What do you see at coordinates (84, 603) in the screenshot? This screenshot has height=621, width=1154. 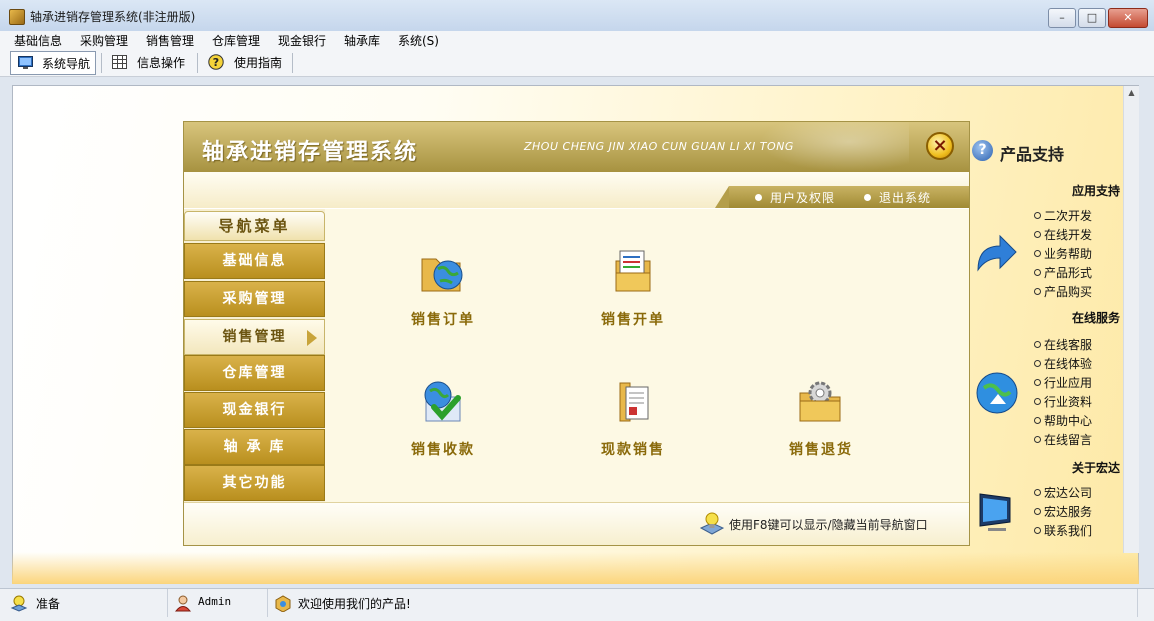 I see `status-ready-cell: 准备` at bounding box center [84, 603].